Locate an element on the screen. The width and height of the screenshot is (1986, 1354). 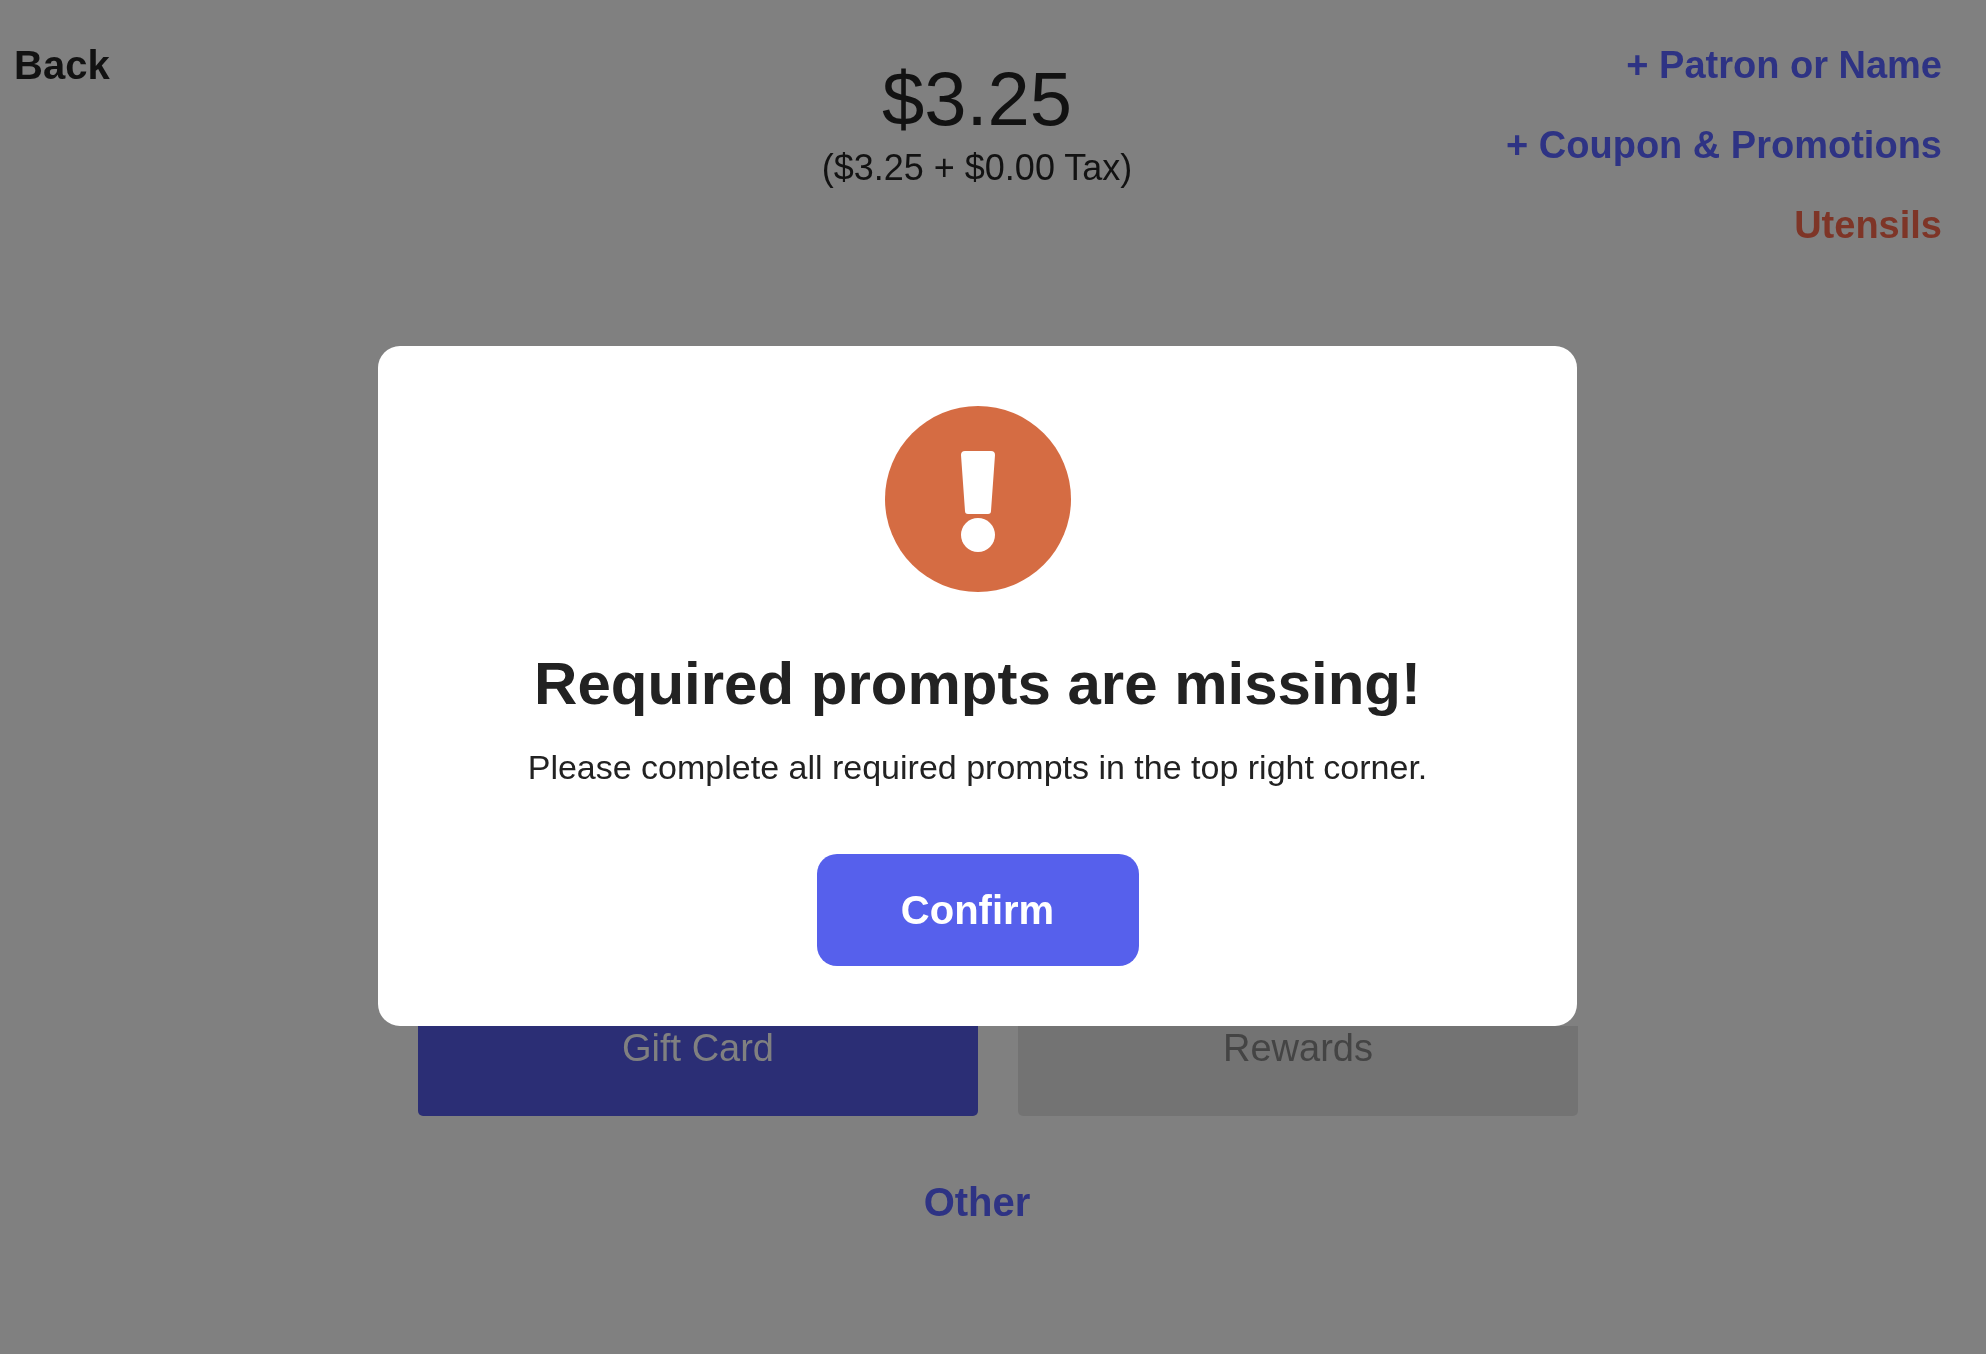
other-link: Other is located at coordinates (977, 1202).